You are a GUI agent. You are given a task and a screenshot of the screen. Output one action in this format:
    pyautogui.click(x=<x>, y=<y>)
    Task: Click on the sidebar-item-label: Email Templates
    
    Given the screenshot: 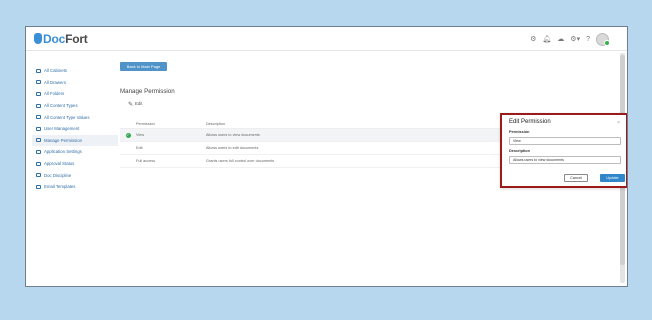 What is the action you would take?
    pyautogui.click(x=60, y=187)
    